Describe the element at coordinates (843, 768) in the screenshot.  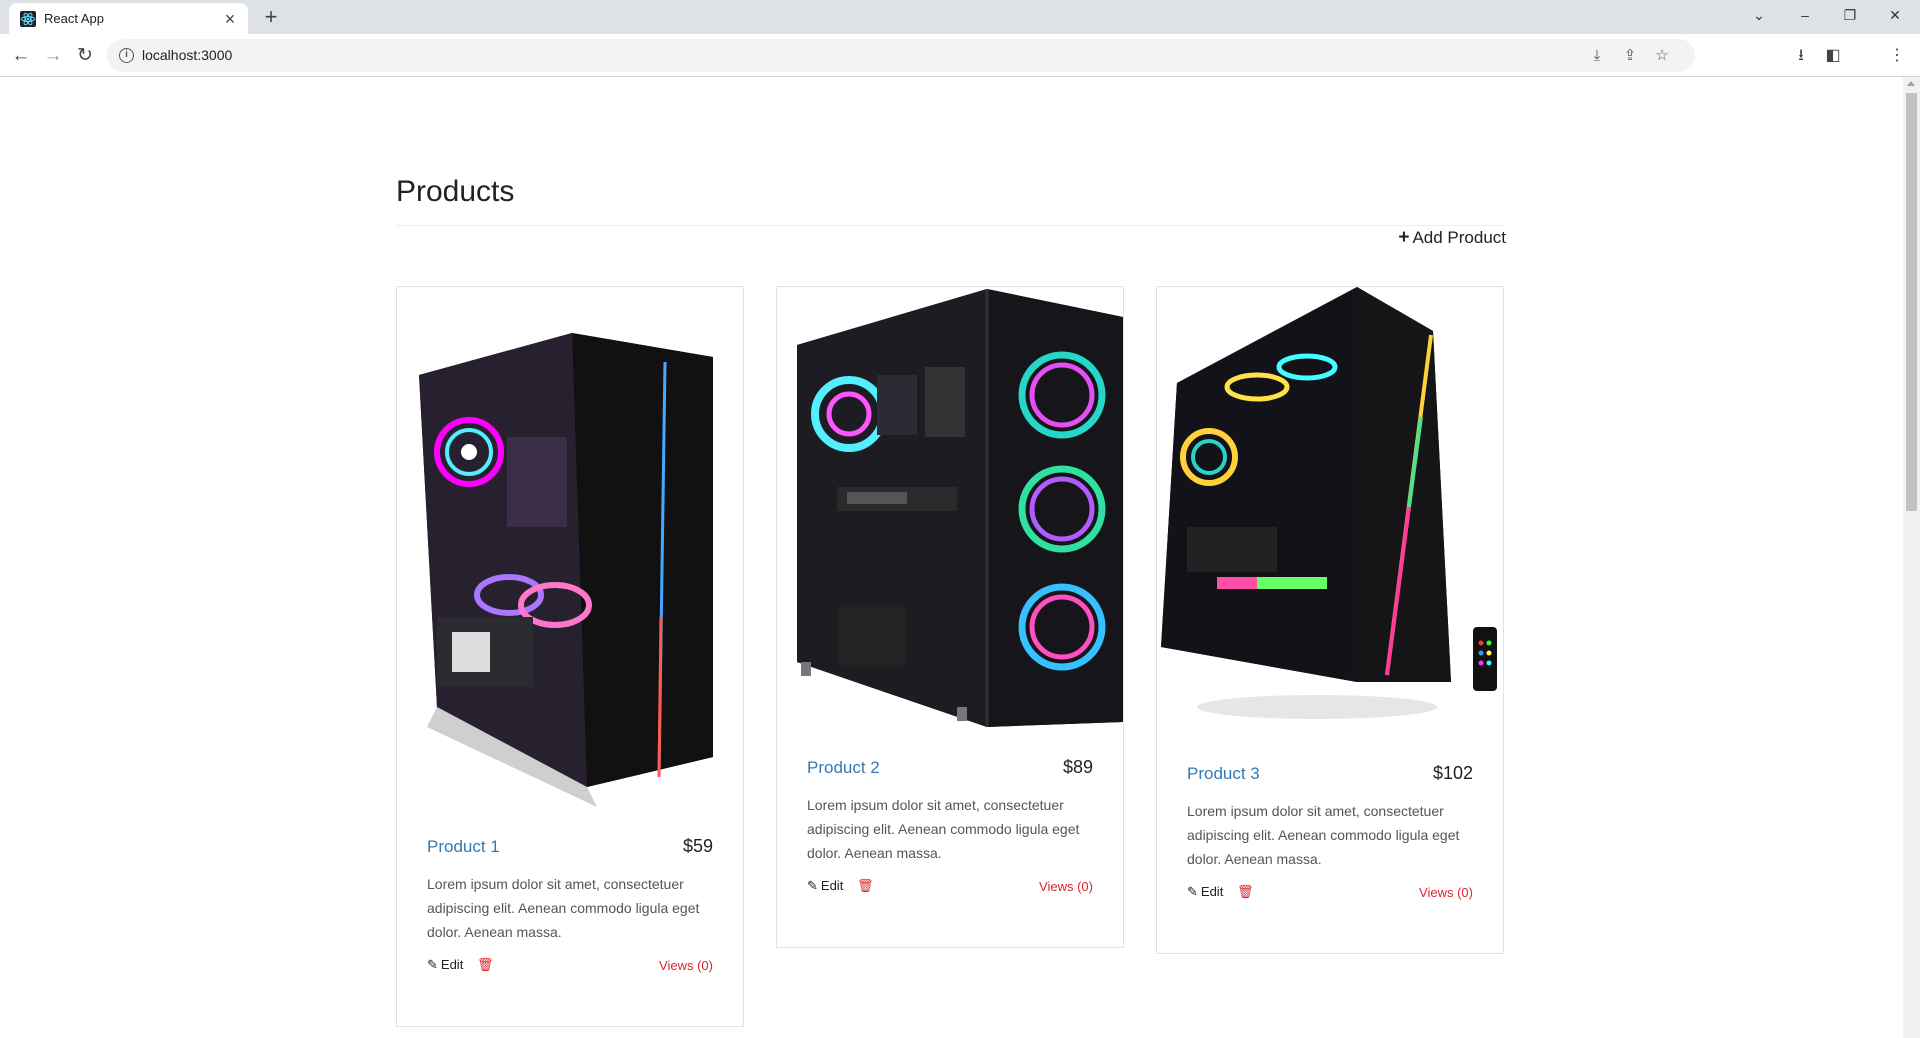
I see `product-name-link: Product 2` at that location.